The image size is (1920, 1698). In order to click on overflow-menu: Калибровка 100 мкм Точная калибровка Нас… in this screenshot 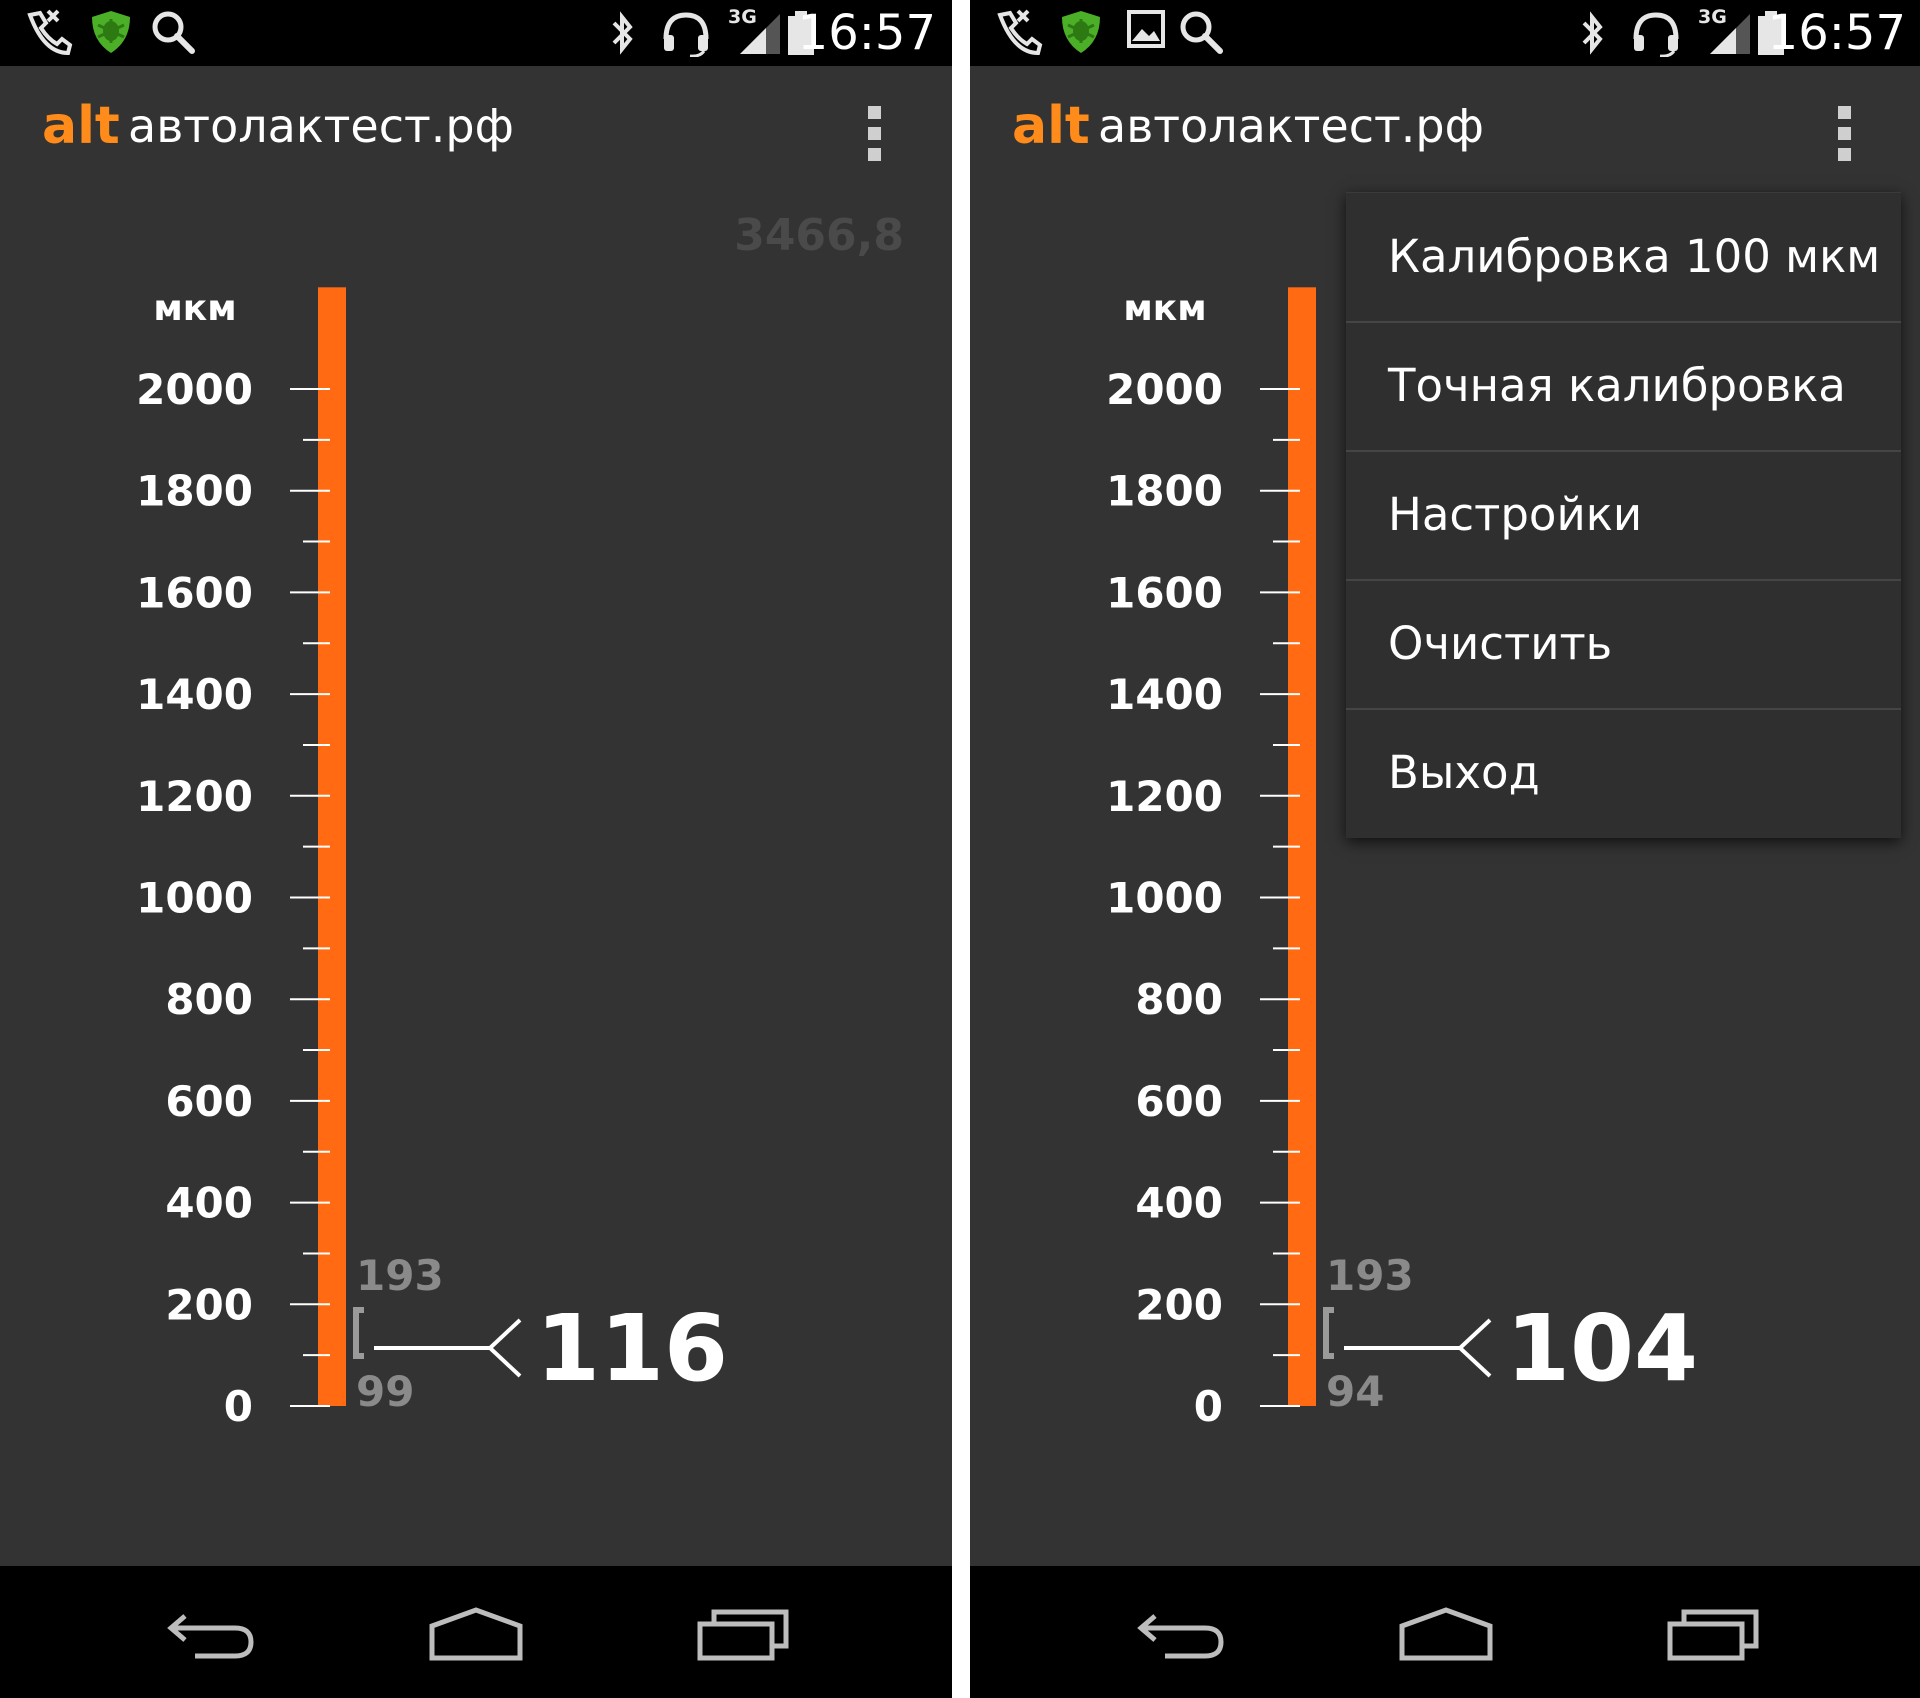, I will do `click(1623, 515)`.